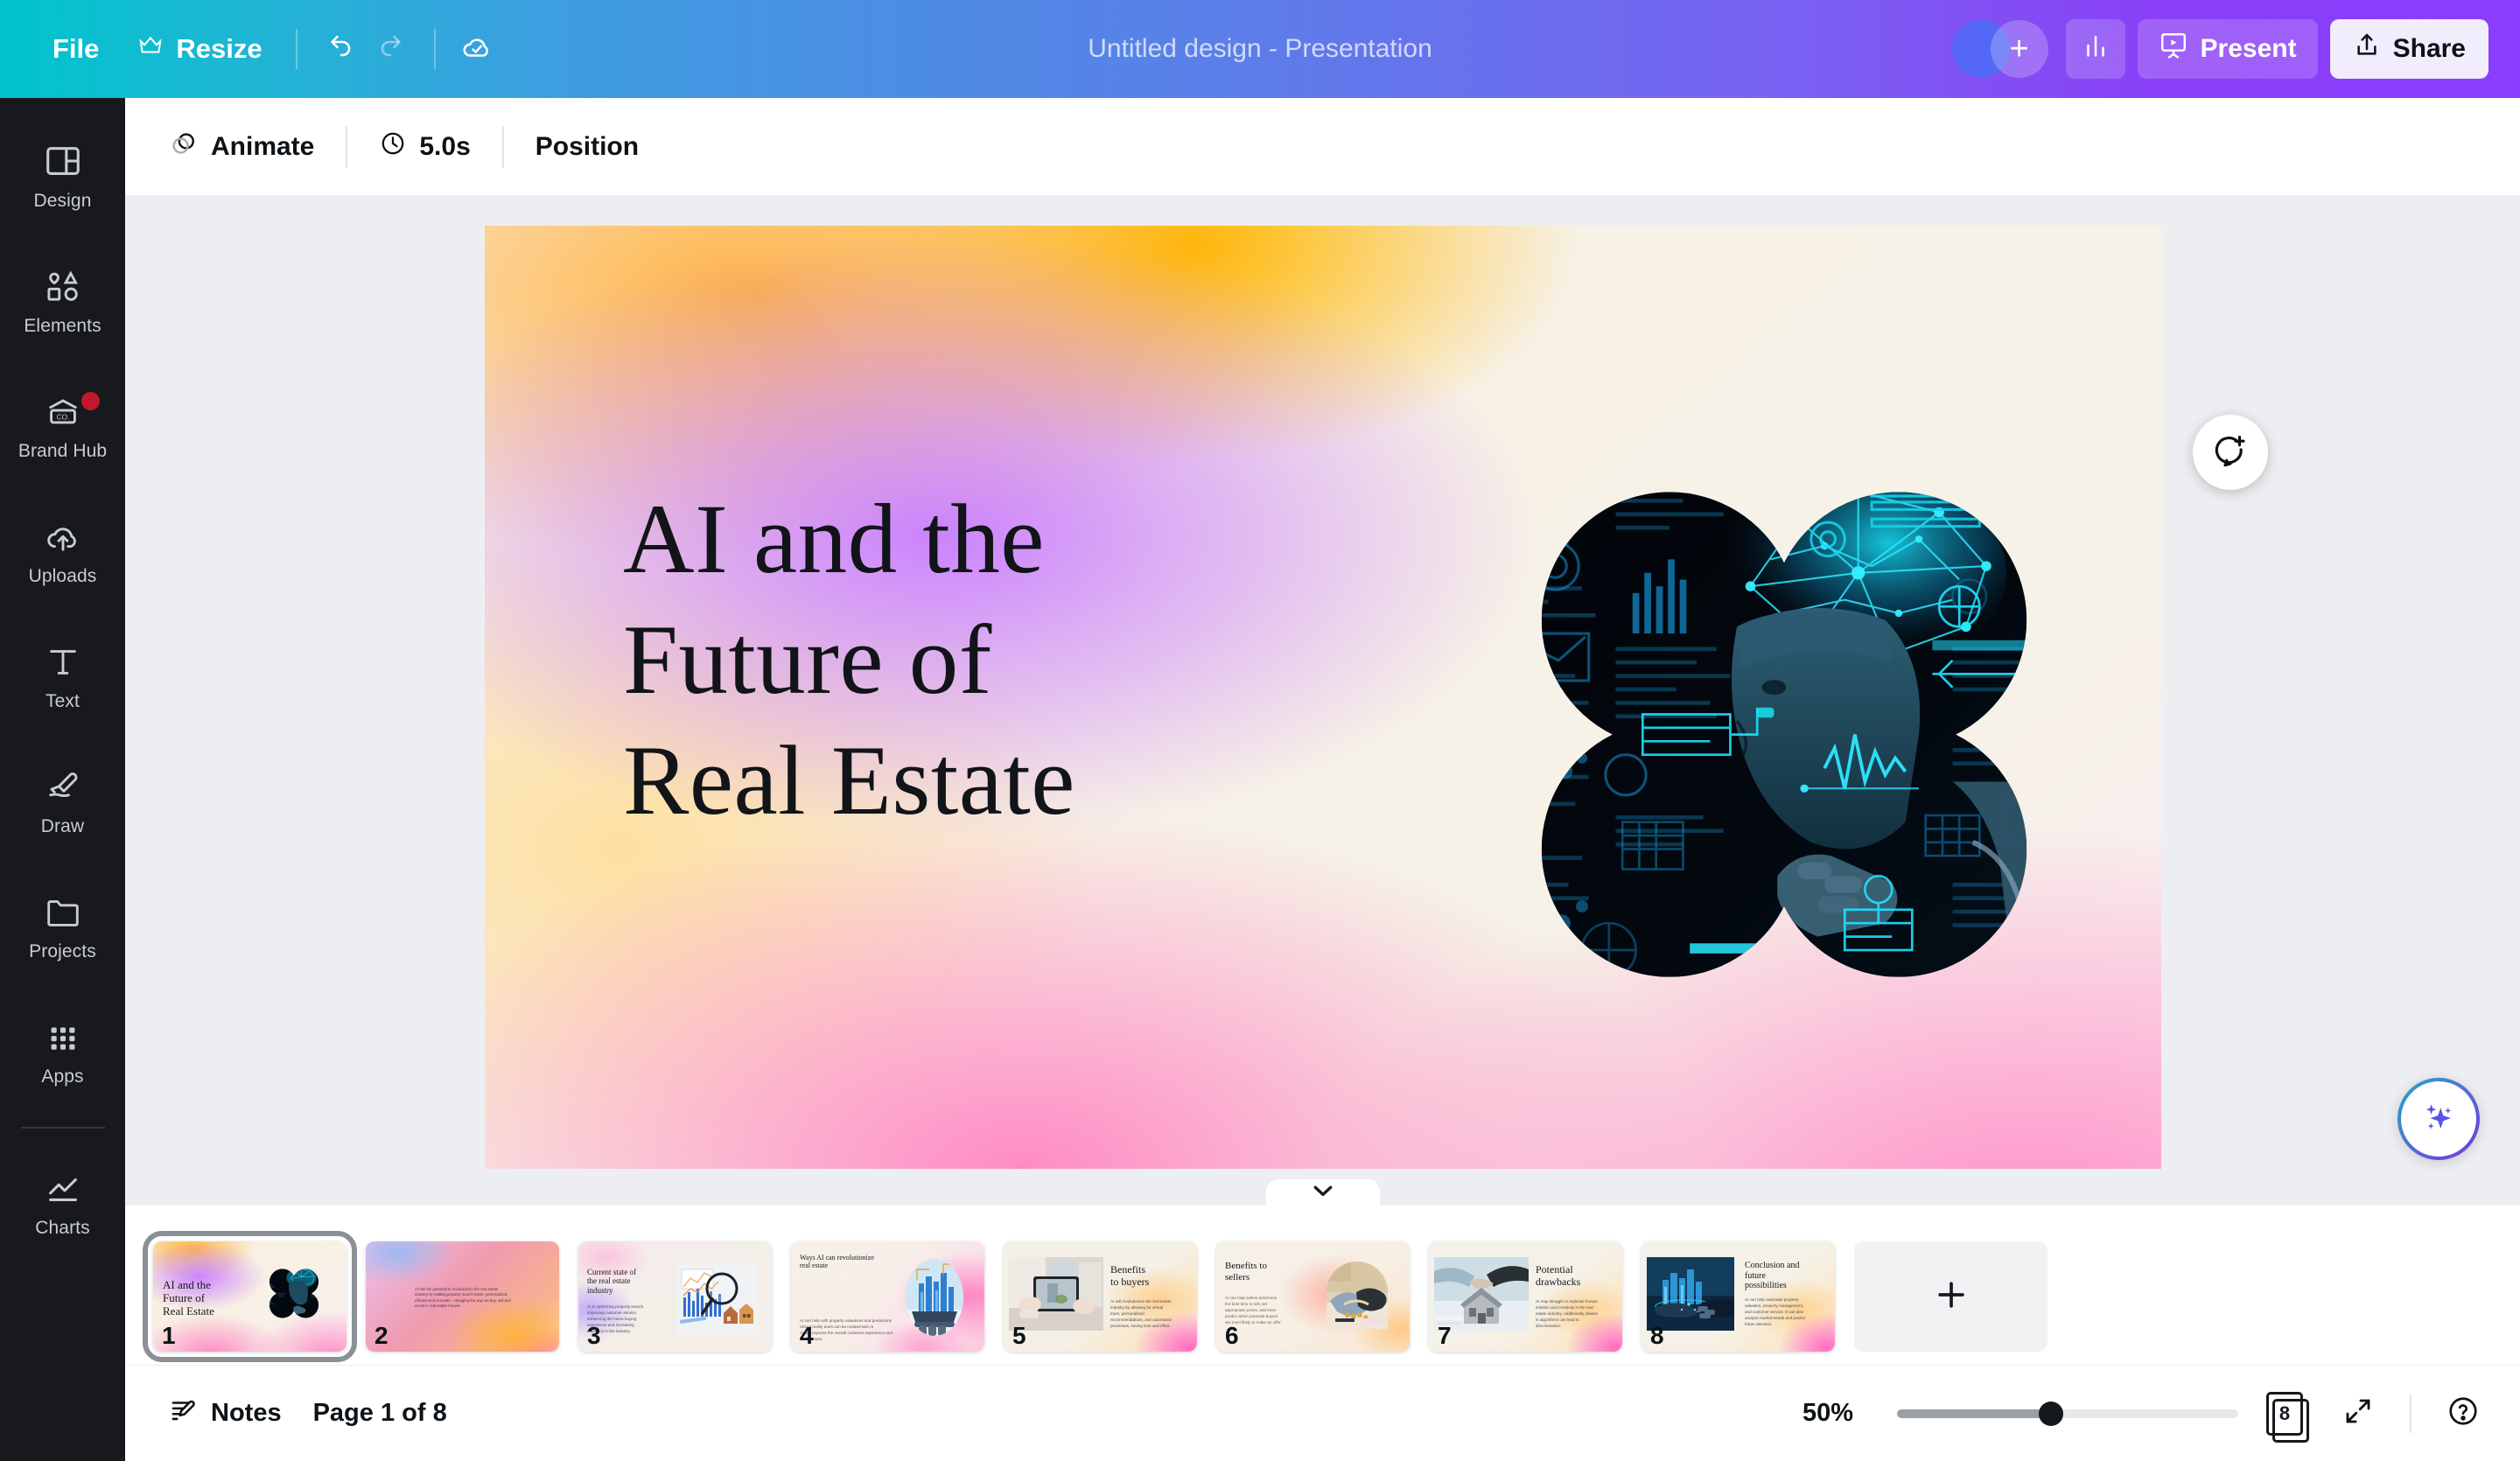 The image size is (2520, 1461). I want to click on position-button: Position, so click(587, 147).